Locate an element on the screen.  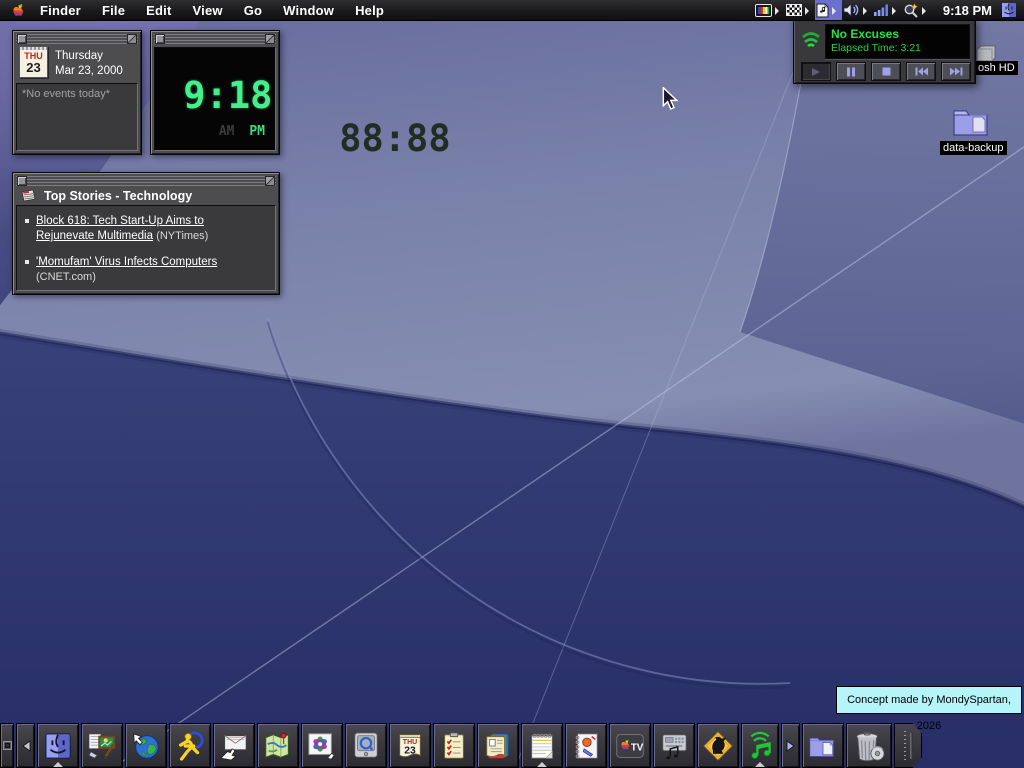
player-elapsed-time: Elapsed Time: 3:21 is located at coordinates (876, 48).